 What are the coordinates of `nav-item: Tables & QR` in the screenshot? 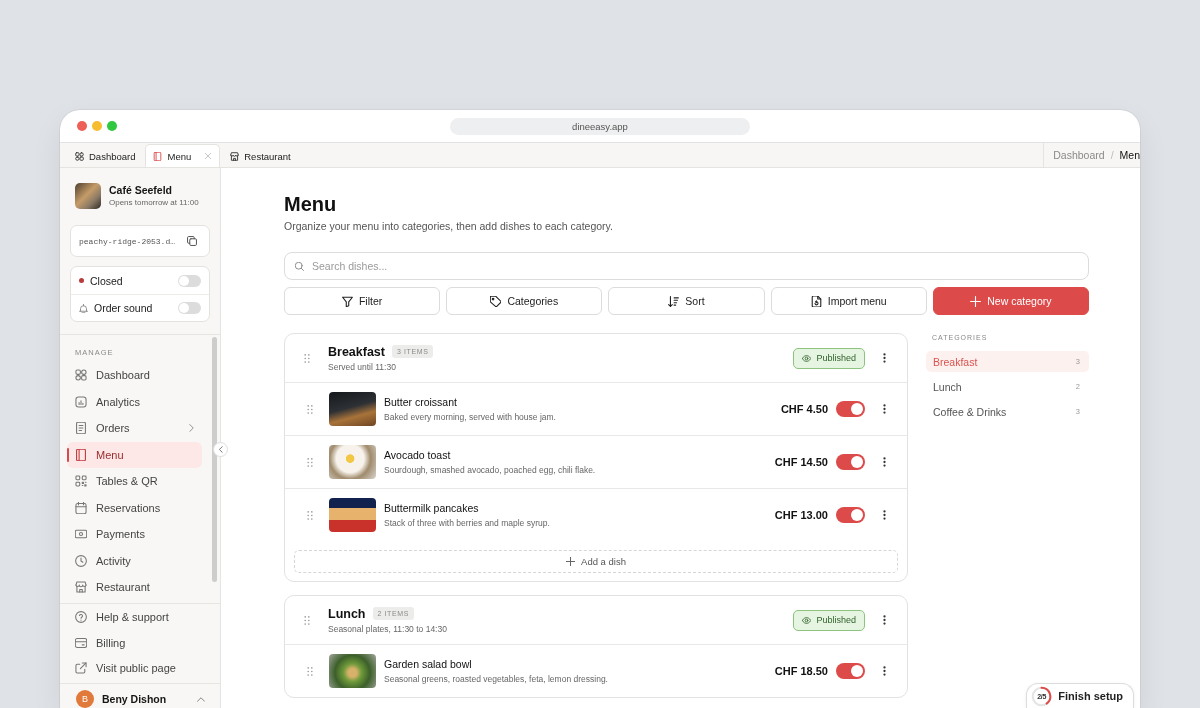 It's located at (134, 481).